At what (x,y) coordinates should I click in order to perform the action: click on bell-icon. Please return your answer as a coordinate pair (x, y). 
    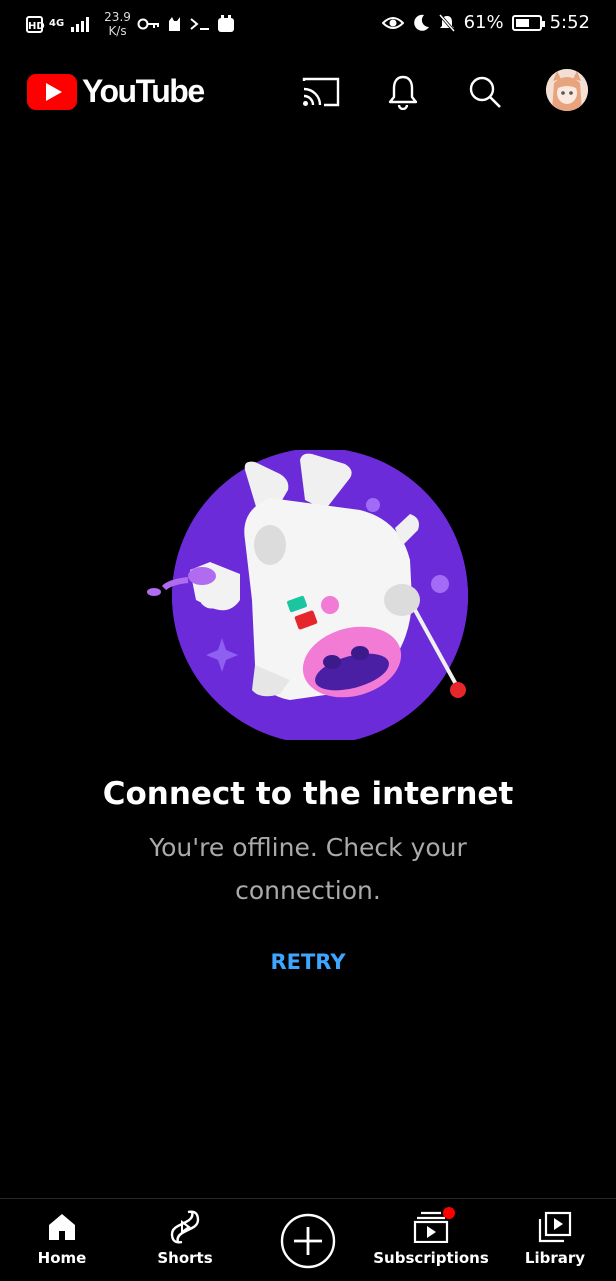
    Looking at the image, I should click on (403, 92).